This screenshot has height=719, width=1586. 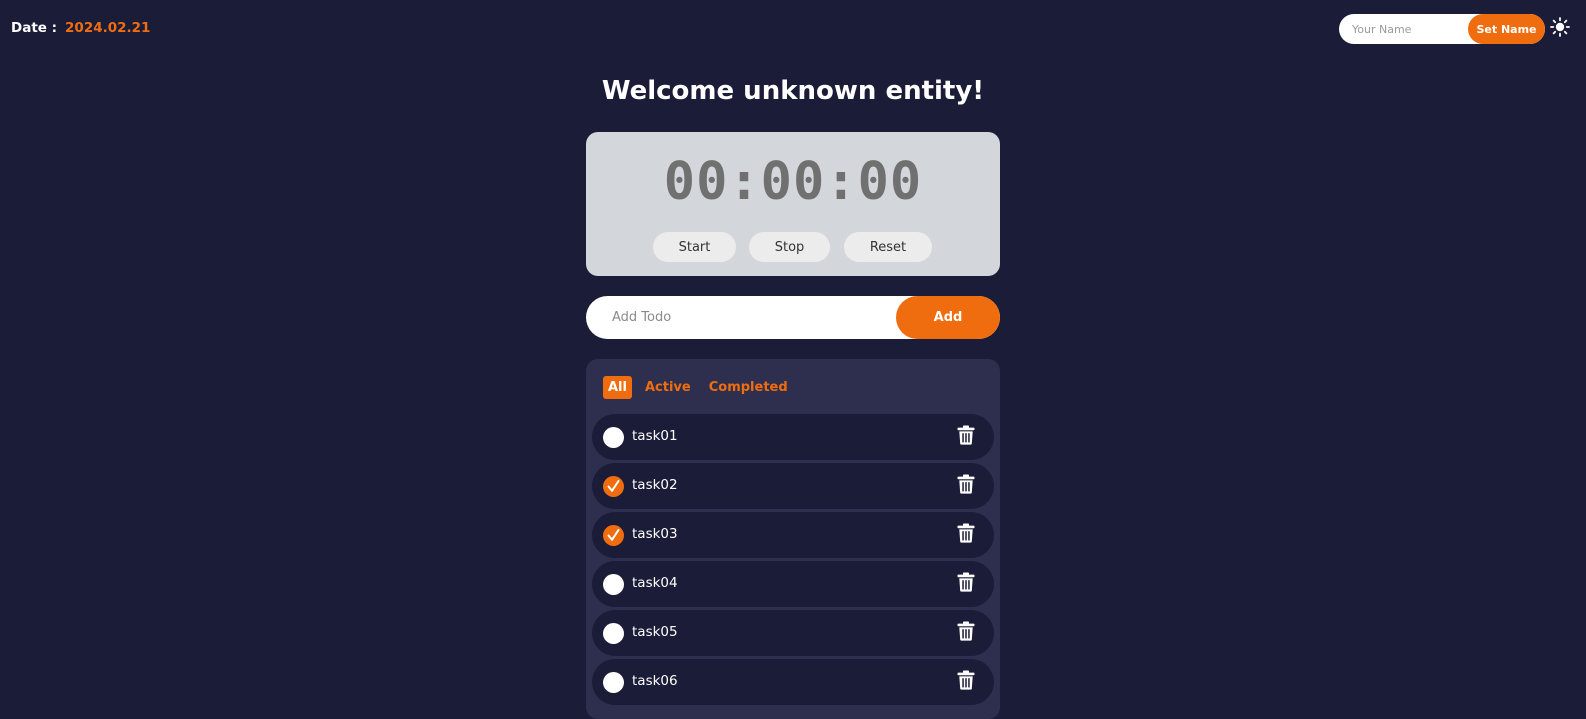 I want to click on todo-text: task04, so click(x=655, y=583).